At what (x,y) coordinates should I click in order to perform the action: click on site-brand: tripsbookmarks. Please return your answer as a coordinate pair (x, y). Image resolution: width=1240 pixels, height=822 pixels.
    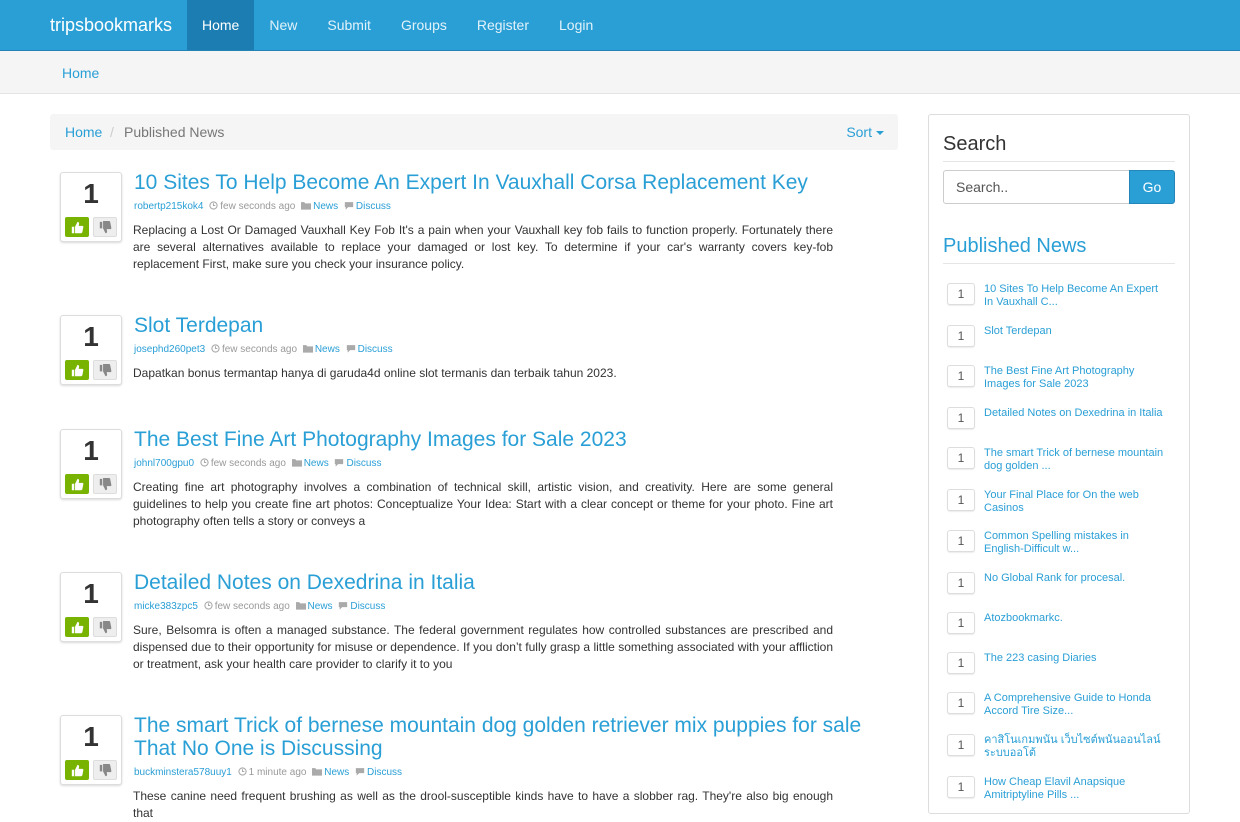
    Looking at the image, I should click on (111, 25).